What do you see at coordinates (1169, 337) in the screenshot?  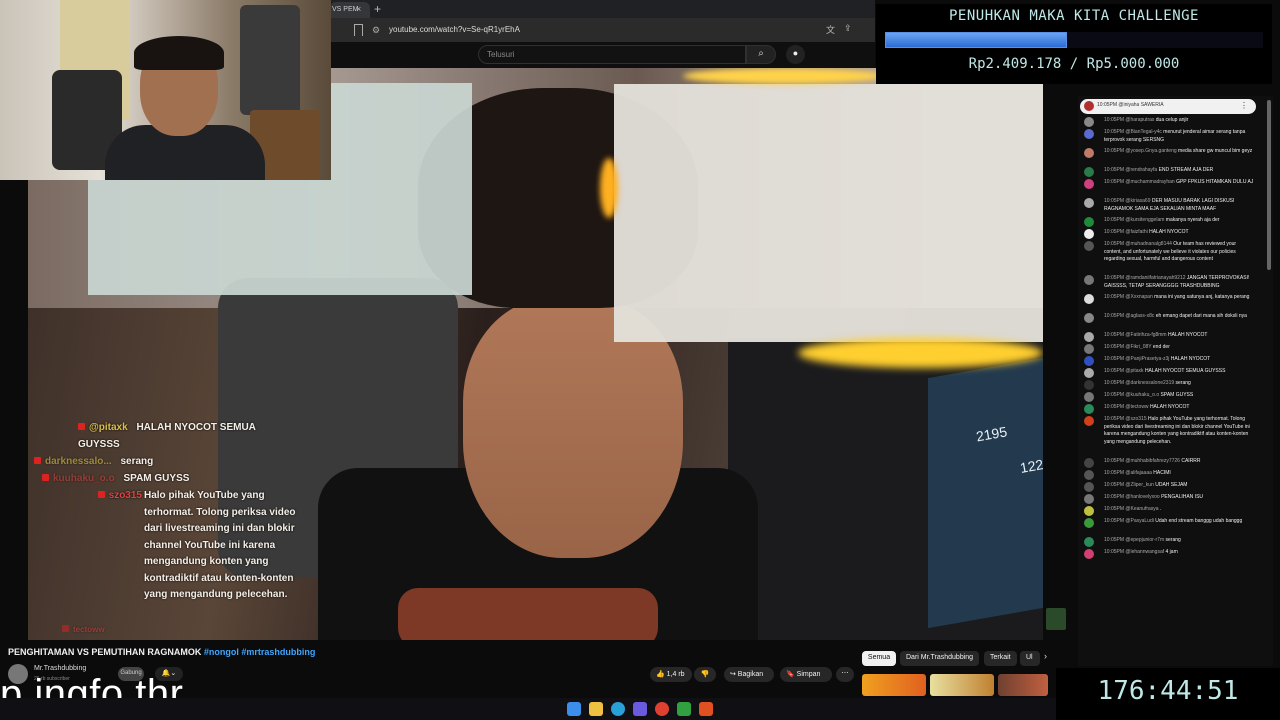 I see `chat-message: 10:05PM @Fatirihza-fg8mm HALAH NYOCOT` at bounding box center [1169, 337].